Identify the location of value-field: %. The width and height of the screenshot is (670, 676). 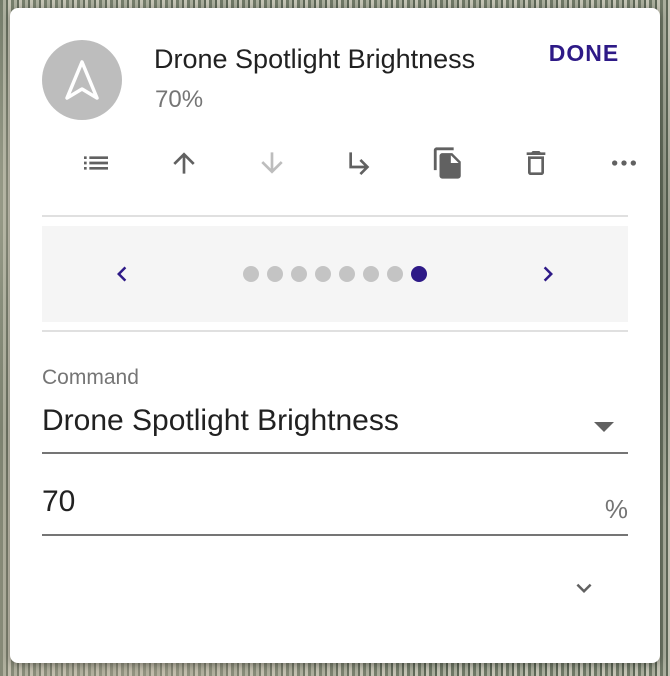
(335, 505).